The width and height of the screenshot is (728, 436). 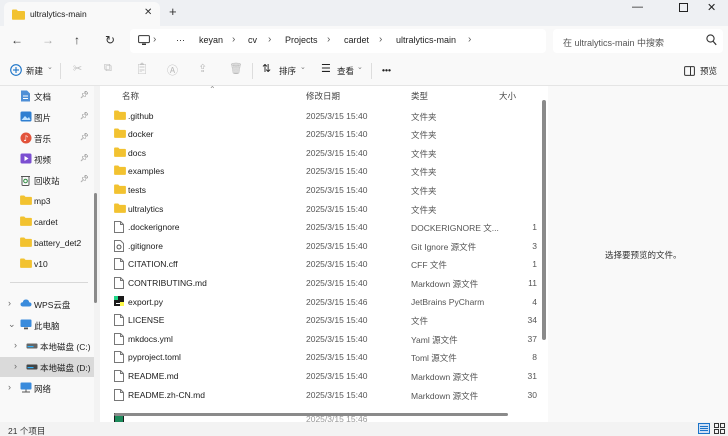 What do you see at coordinates (711, 7) in the screenshot?
I see `close-window-button: ✕` at bounding box center [711, 7].